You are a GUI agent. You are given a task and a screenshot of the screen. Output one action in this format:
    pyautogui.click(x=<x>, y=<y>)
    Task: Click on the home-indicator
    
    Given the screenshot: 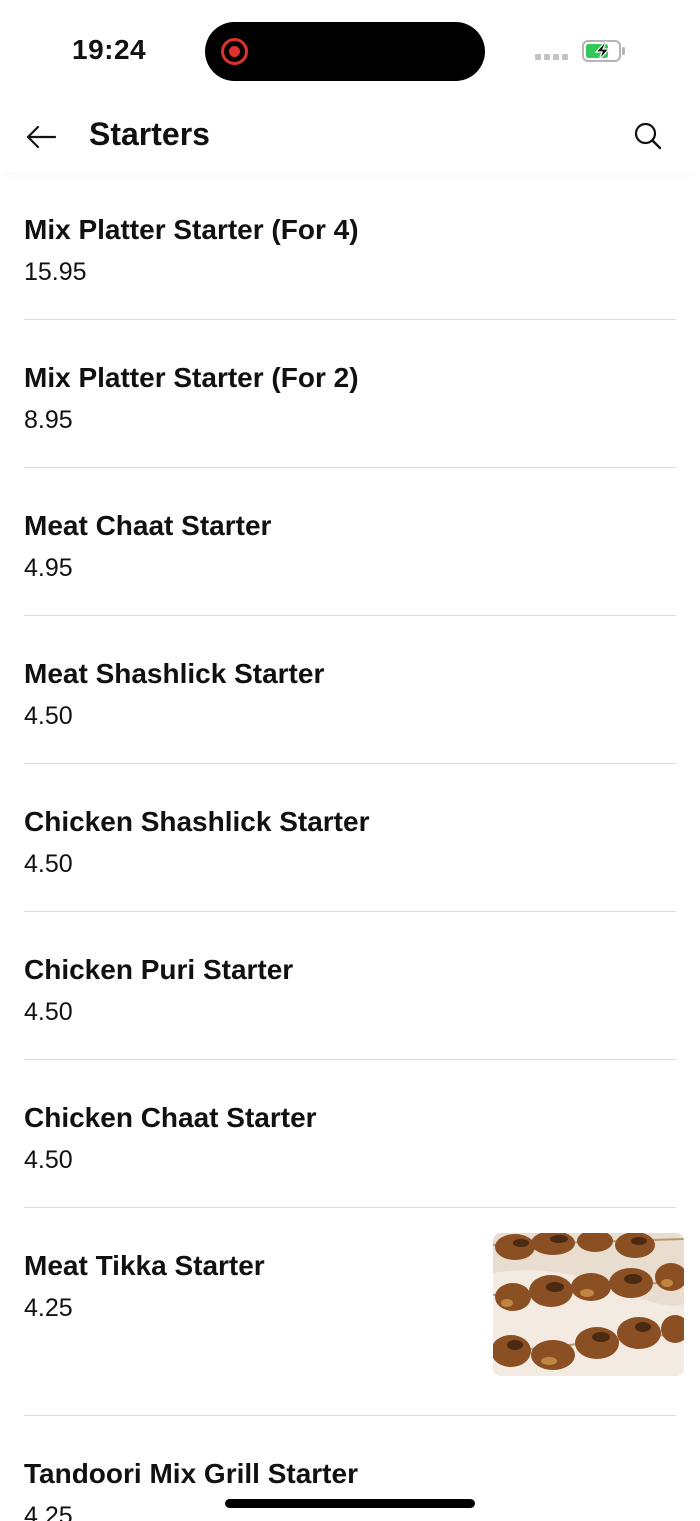 What is the action you would take?
    pyautogui.click(x=350, y=1503)
    